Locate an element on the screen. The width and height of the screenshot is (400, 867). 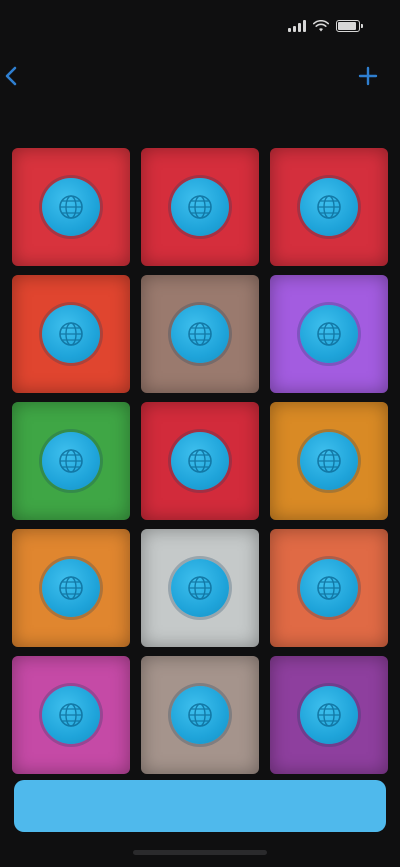
plus-icon is located at coordinates (368, 76).